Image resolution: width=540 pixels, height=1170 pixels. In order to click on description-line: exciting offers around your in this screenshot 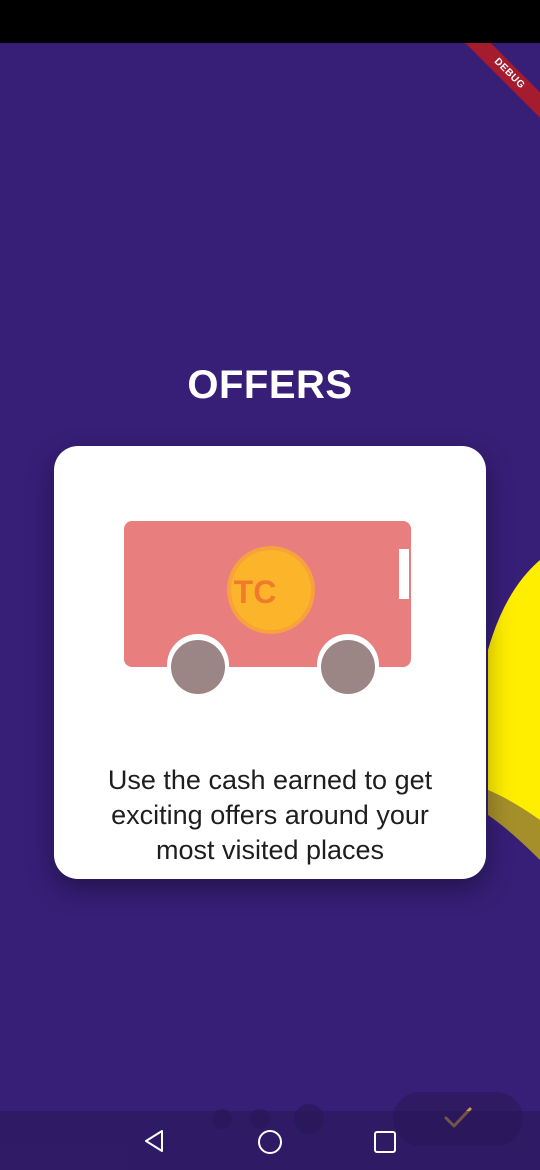, I will do `click(270, 815)`.